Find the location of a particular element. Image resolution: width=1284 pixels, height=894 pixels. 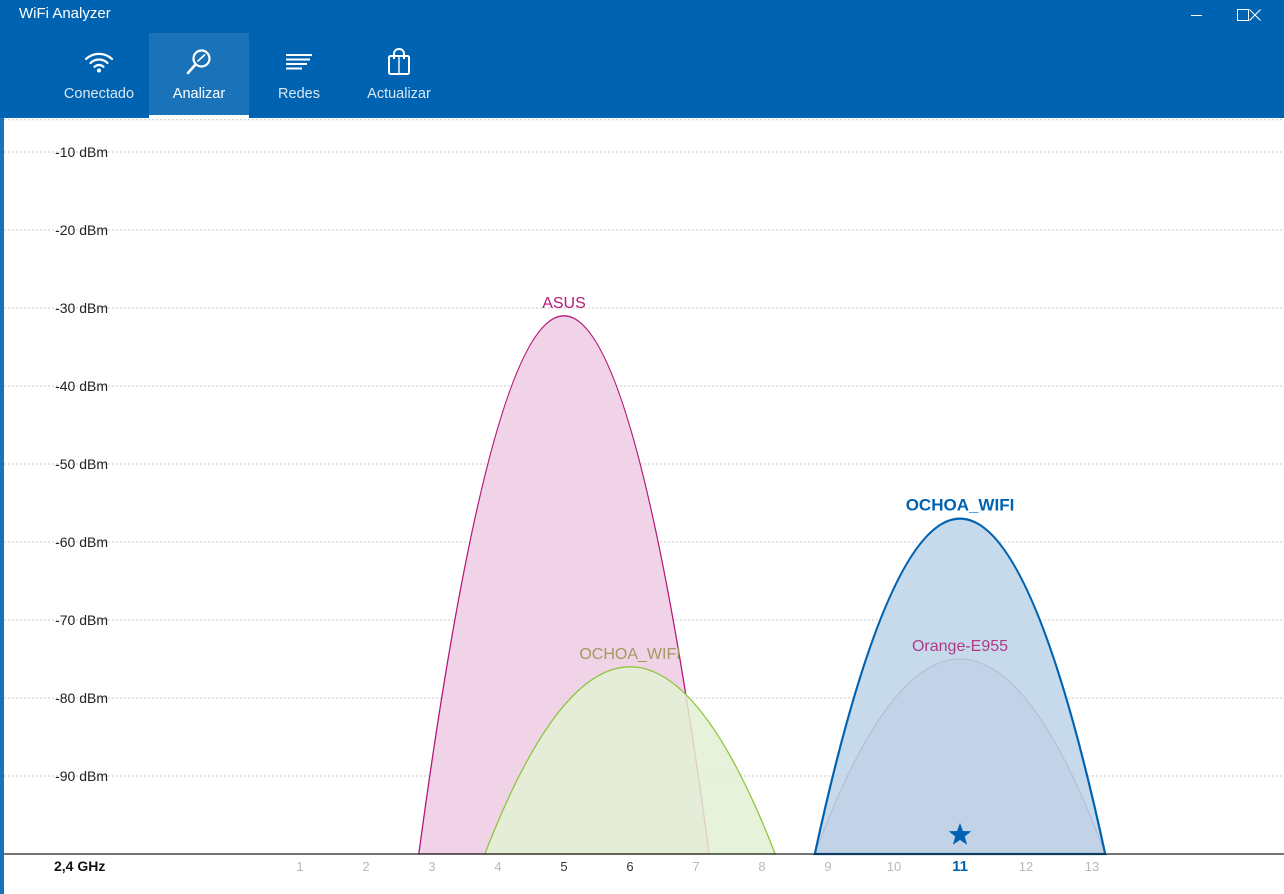

y-tick-label: -60 dBm is located at coordinates (81, 542).